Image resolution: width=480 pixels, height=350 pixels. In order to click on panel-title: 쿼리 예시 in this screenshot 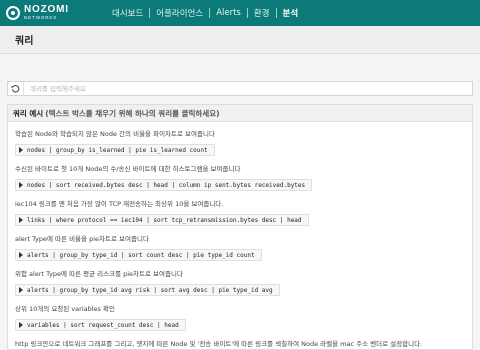, I will do `click(28, 113)`.